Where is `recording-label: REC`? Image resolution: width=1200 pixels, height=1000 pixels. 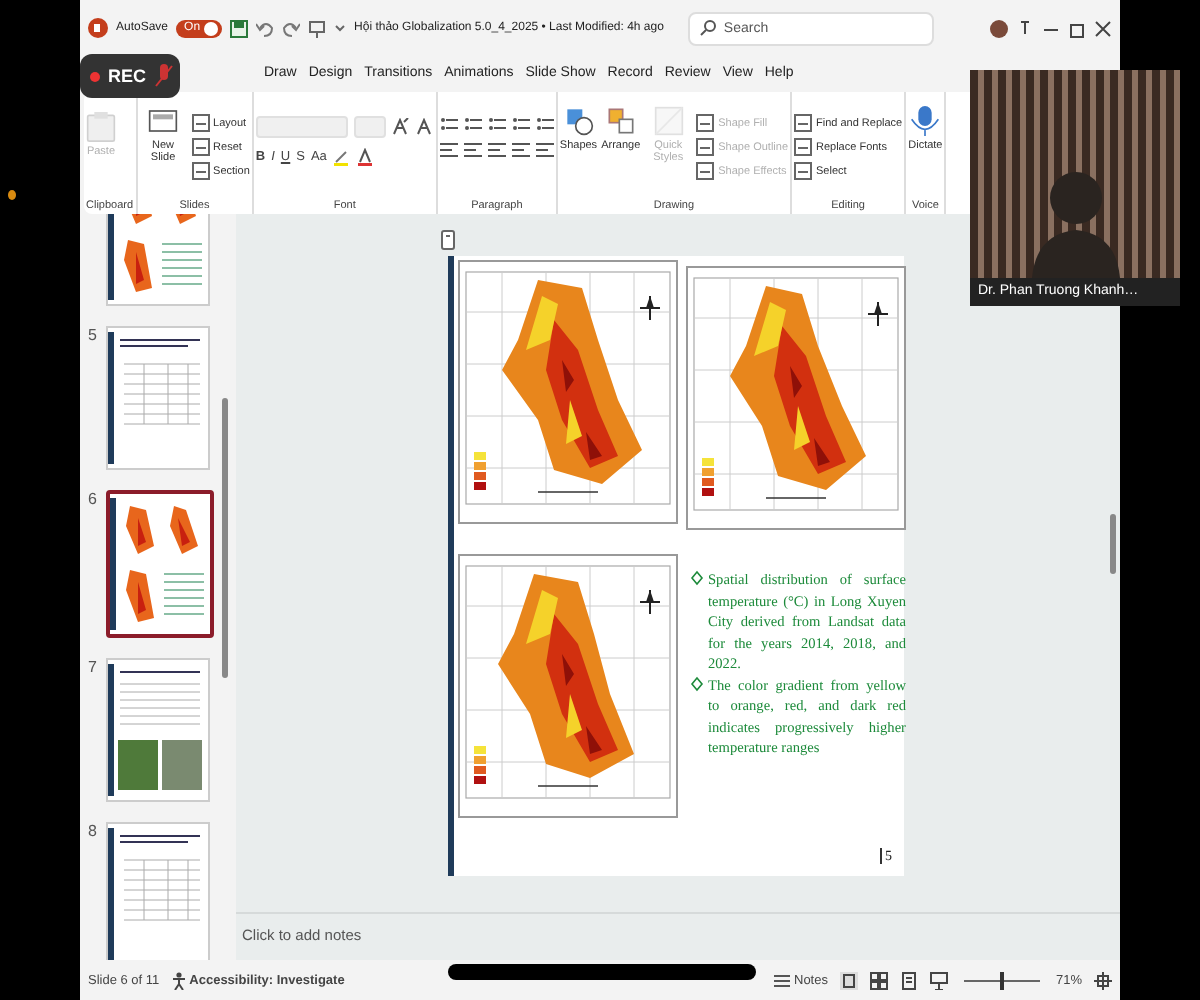 recording-label: REC is located at coordinates (127, 76).